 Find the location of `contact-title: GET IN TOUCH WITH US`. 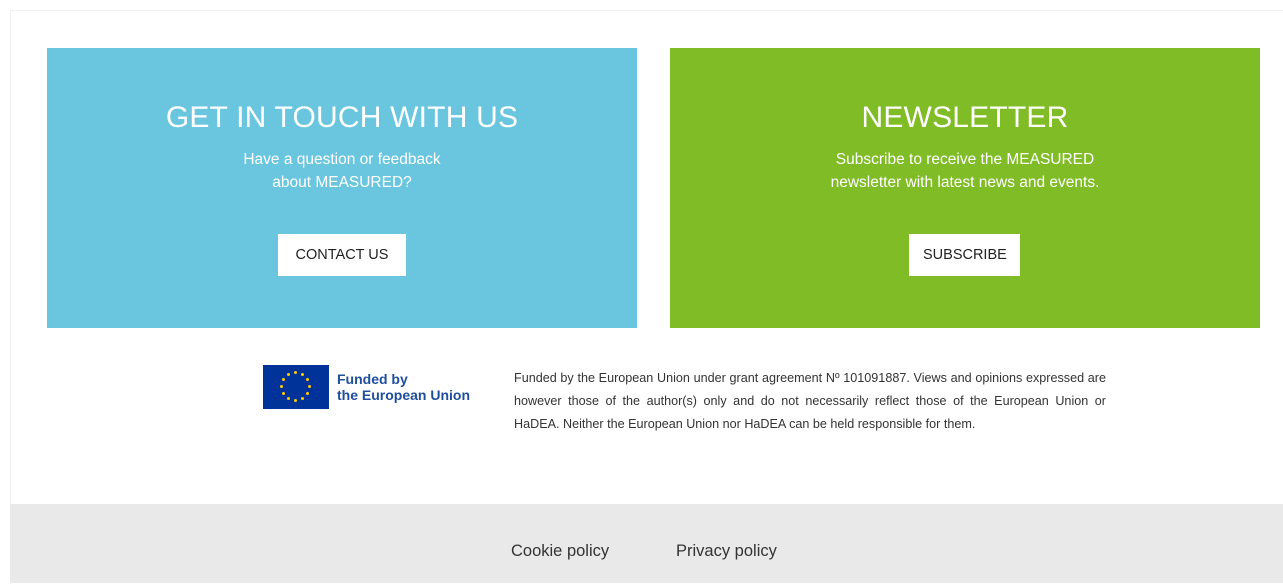

contact-title: GET IN TOUCH WITH US is located at coordinates (342, 117).